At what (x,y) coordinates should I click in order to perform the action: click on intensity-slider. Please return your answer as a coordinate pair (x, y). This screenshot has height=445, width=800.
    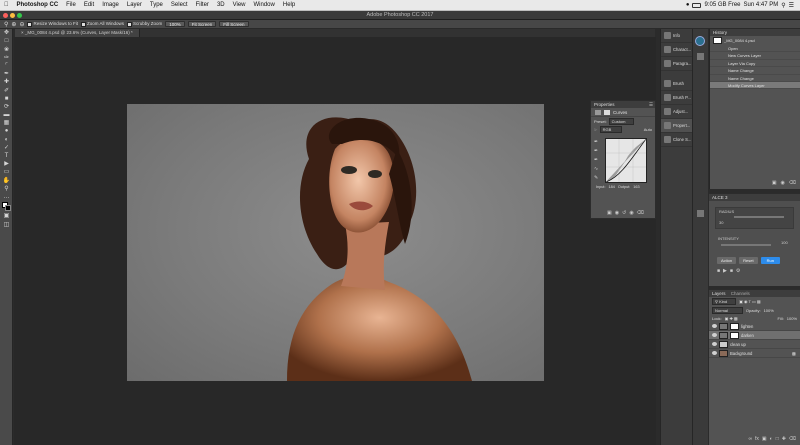
    Looking at the image, I should click on (746, 245).